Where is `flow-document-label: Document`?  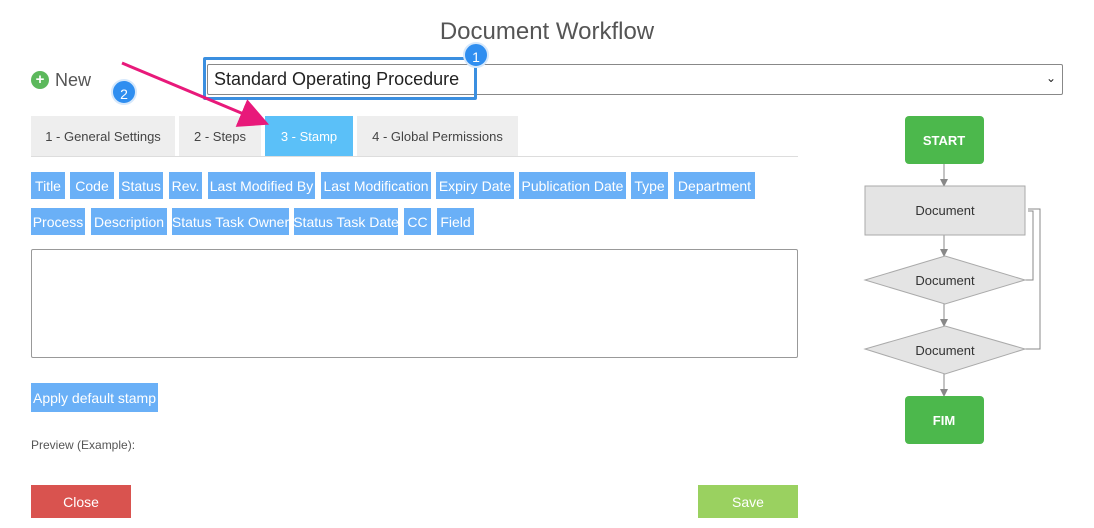 flow-document-label: Document is located at coordinates (945, 210).